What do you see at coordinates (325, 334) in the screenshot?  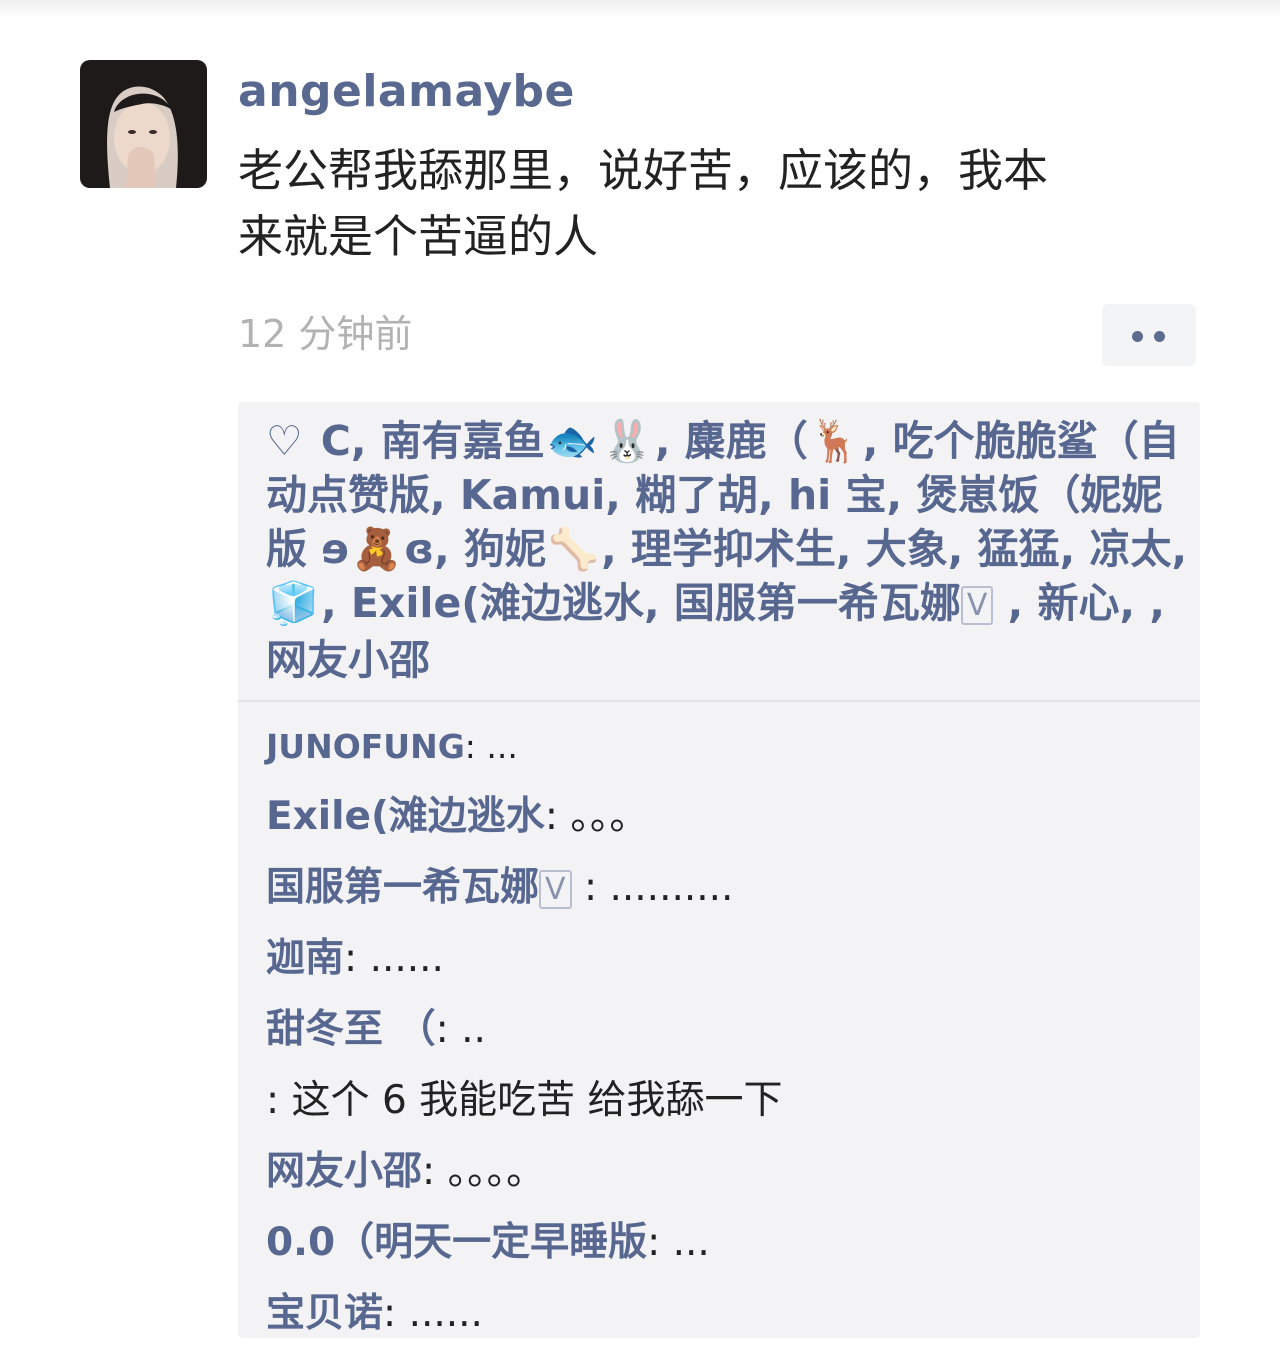 I see `post-timestamp: 12 分钟前` at bounding box center [325, 334].